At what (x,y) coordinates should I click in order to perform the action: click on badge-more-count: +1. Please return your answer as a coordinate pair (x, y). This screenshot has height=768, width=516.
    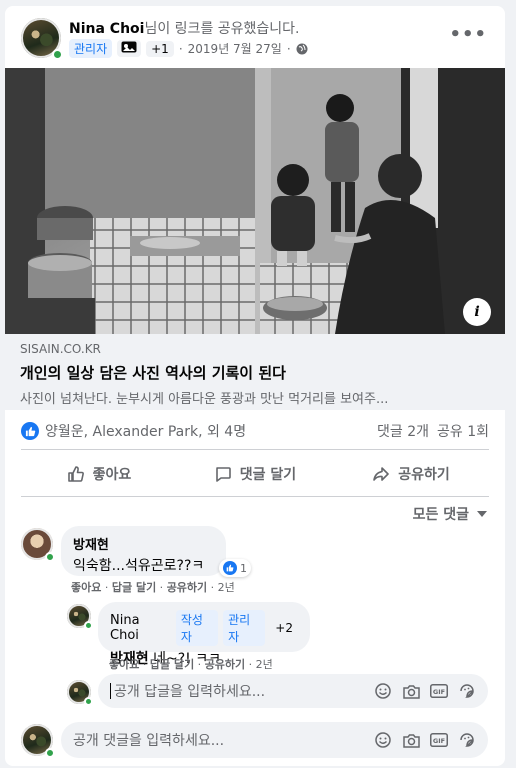
    Looking at the image, I should click on (160, 48).